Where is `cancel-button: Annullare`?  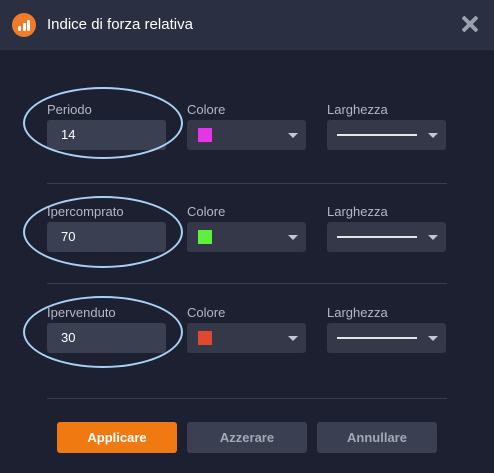 cancel-button: Annullare is located at coordinates (377, 437).